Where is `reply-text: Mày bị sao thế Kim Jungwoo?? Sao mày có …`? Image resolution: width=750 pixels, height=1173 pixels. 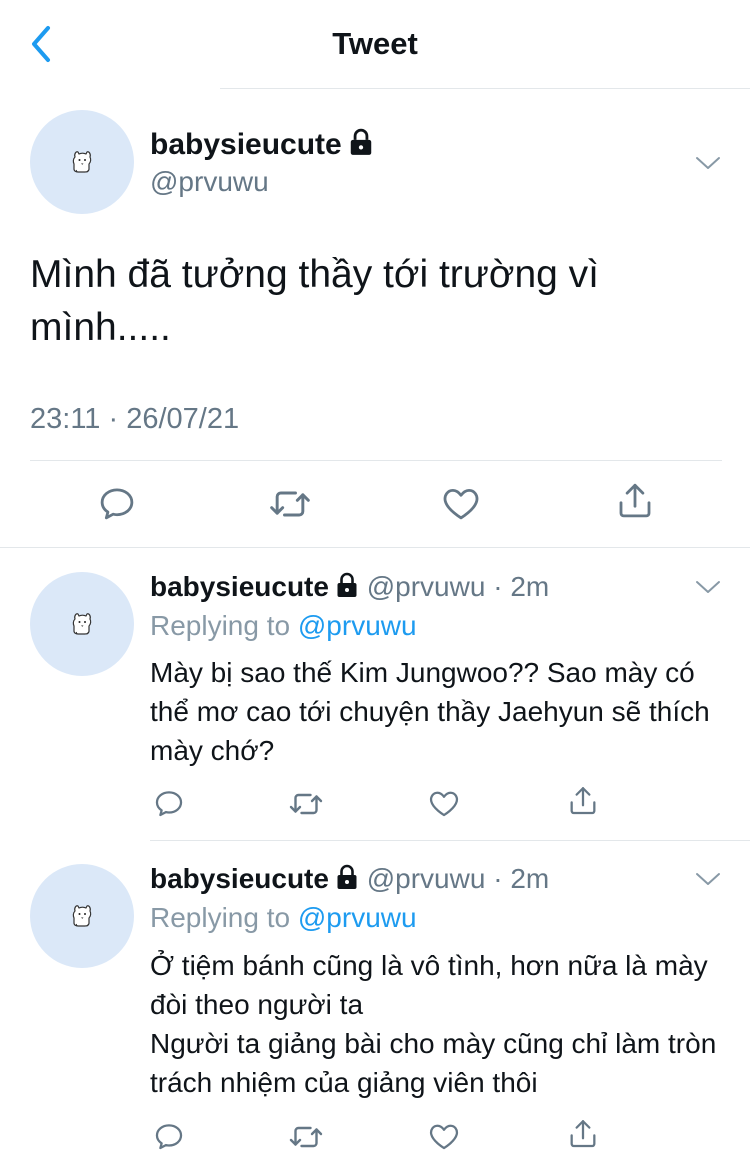
reply-text: Mày bị sao thế Kim Jungwoo?? Sao mày có … is located at coordinates (430, 711).